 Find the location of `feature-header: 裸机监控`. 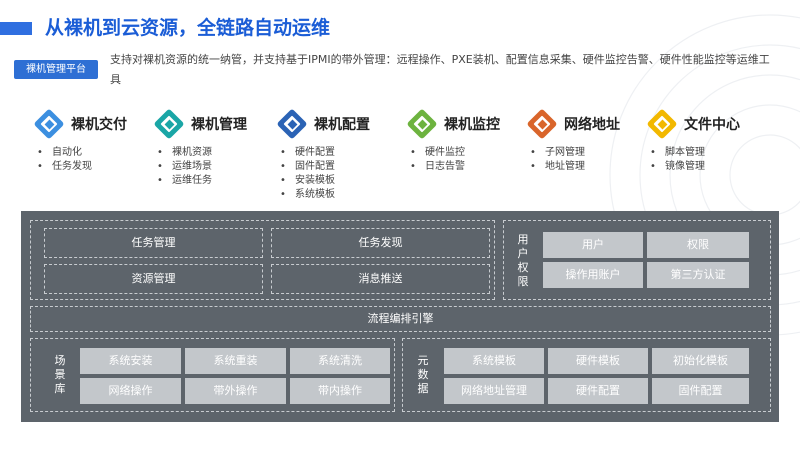

feature-header: 裸机监控 is located at coordinates (467, 124).